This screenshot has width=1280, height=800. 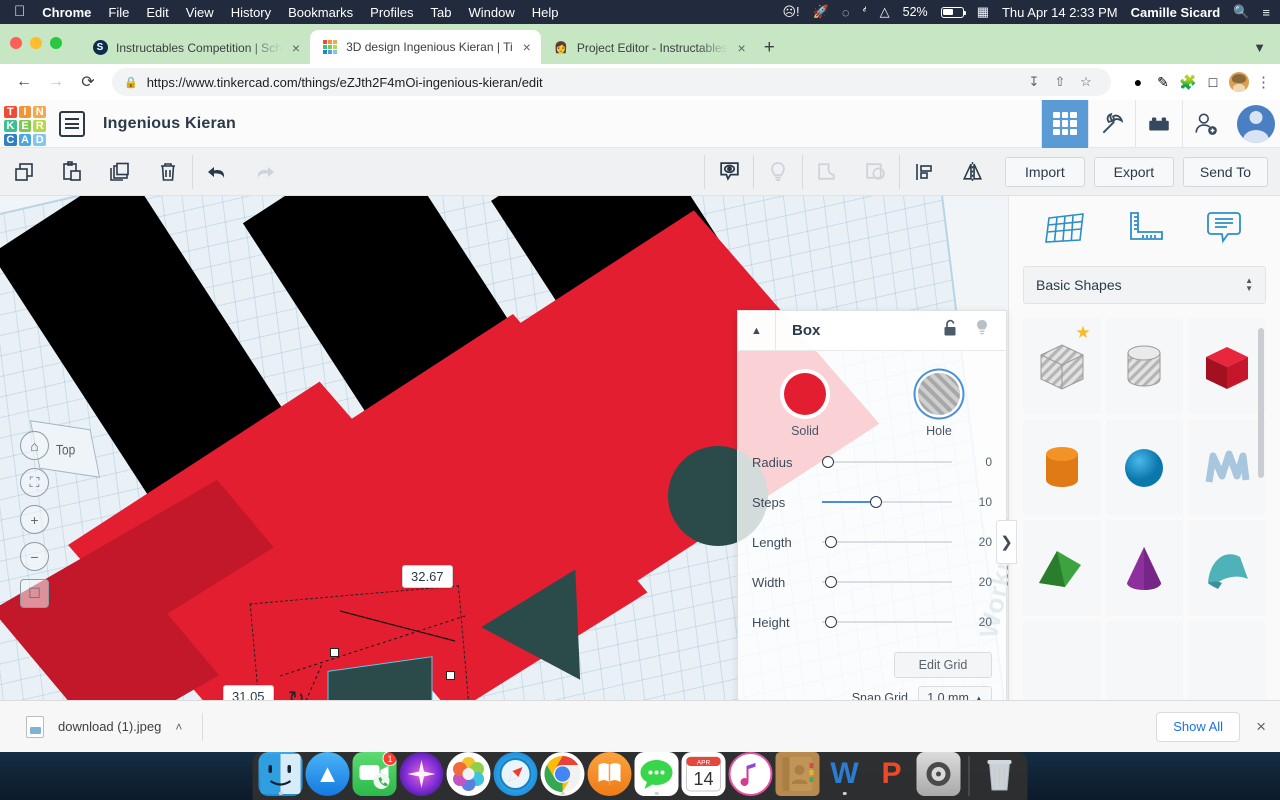 I want to click on menu-tab: Tab, so click(x=441, y=12).